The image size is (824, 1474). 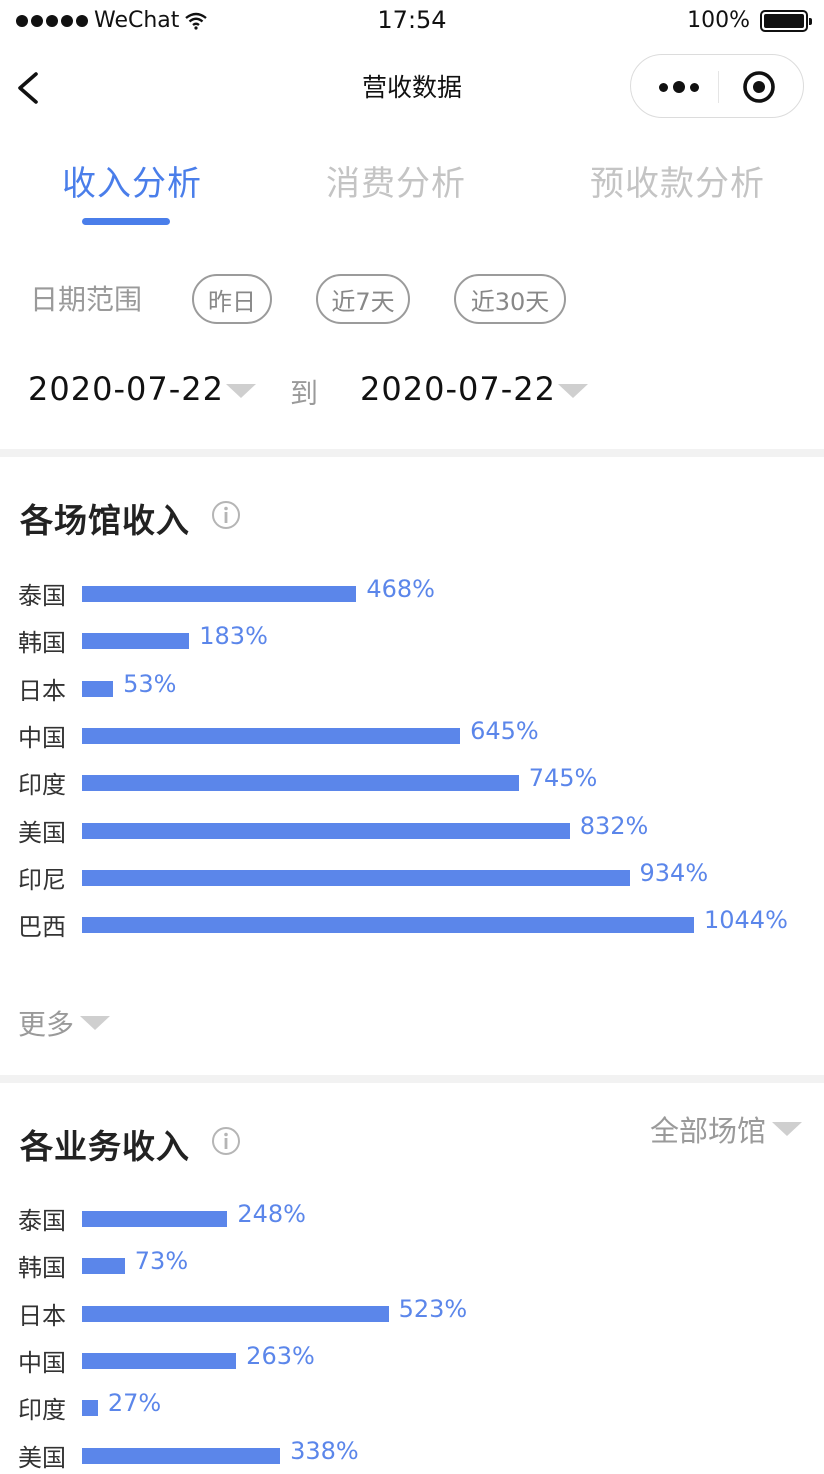 What do you see at coordinates (718, 20) in the screenshot?
I see `battery-percent: 100%` at bounding box center [718, 20].